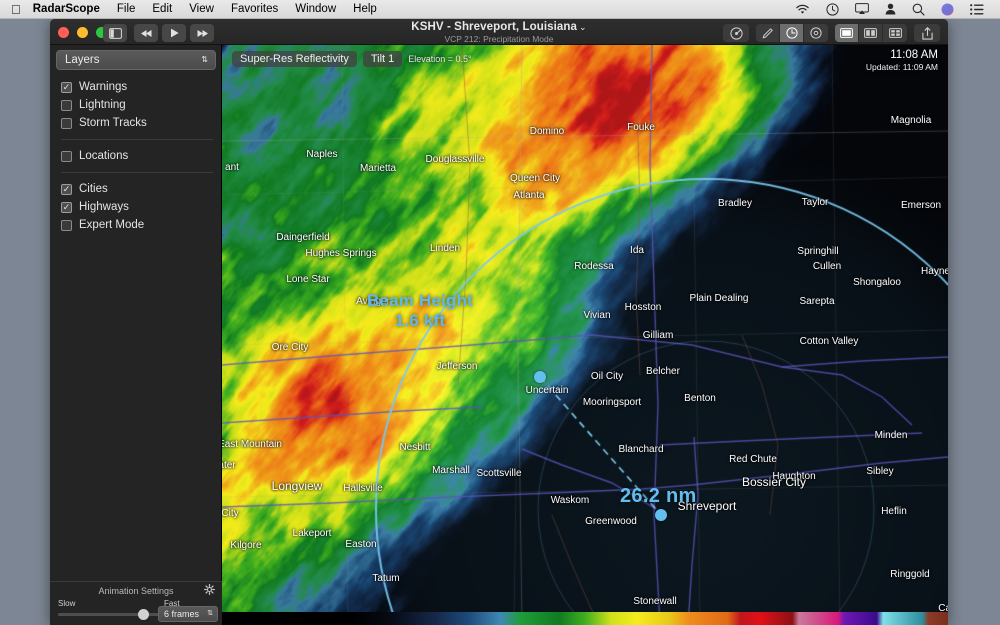 The image size is (1000, 625). I want to click on search-icon, so click(918, 9).